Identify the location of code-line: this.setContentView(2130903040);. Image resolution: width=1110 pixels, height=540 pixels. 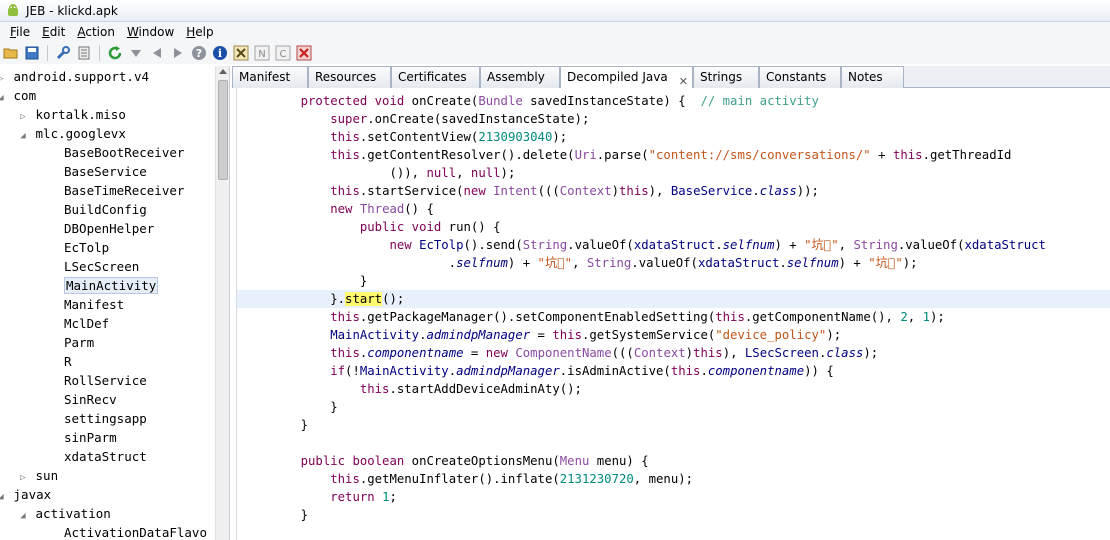
(419, 137).